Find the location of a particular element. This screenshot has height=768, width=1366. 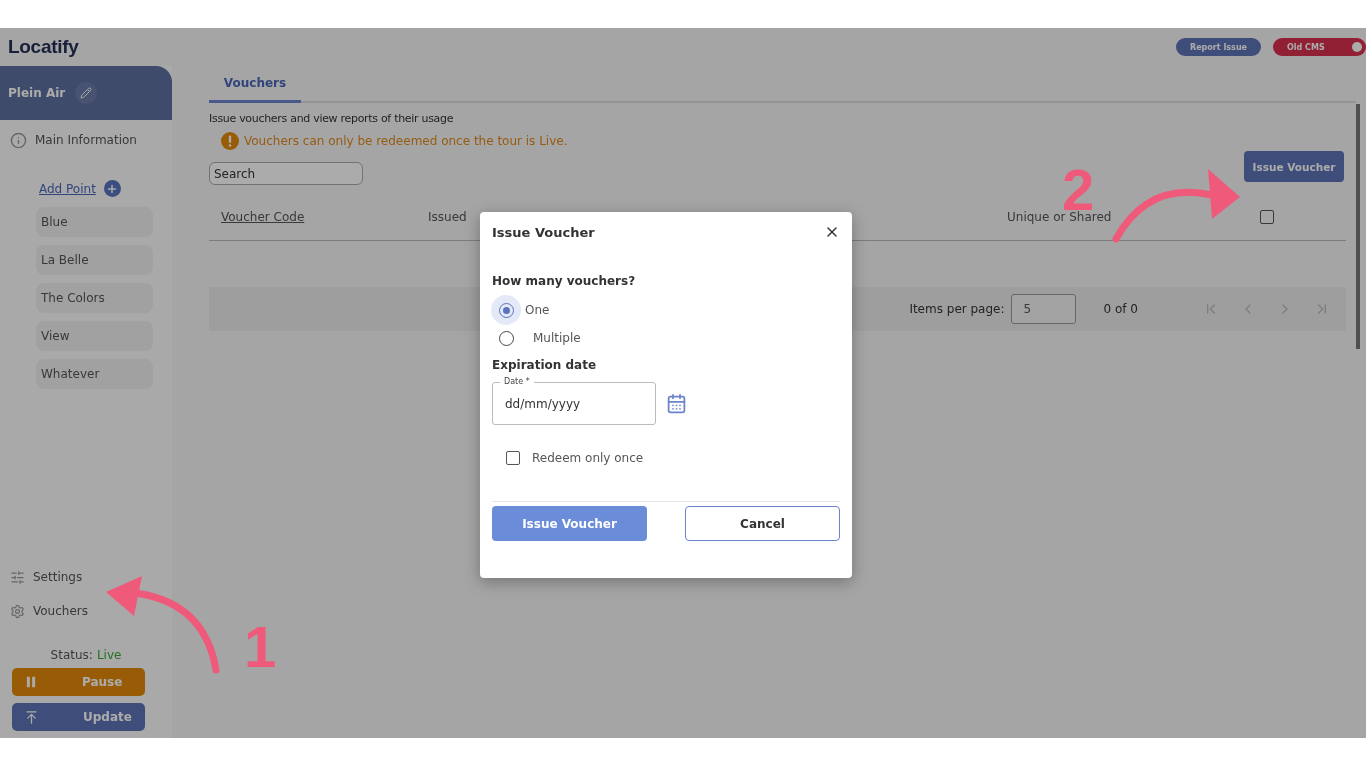

sidebar-item: Settings is located at coordinates (86, 577).